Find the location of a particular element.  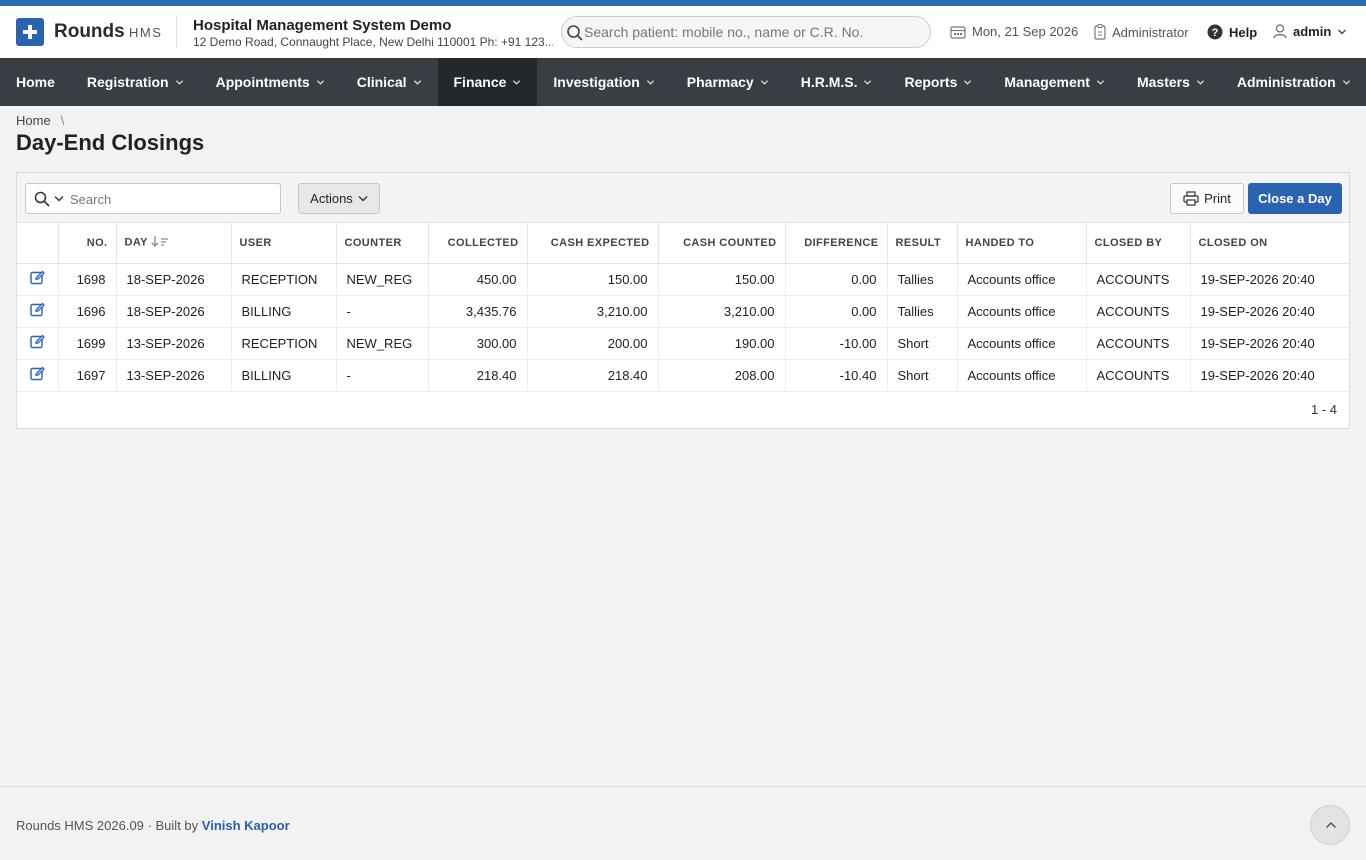

cell-collected: 450.00 is located at coordinates (478, 279).